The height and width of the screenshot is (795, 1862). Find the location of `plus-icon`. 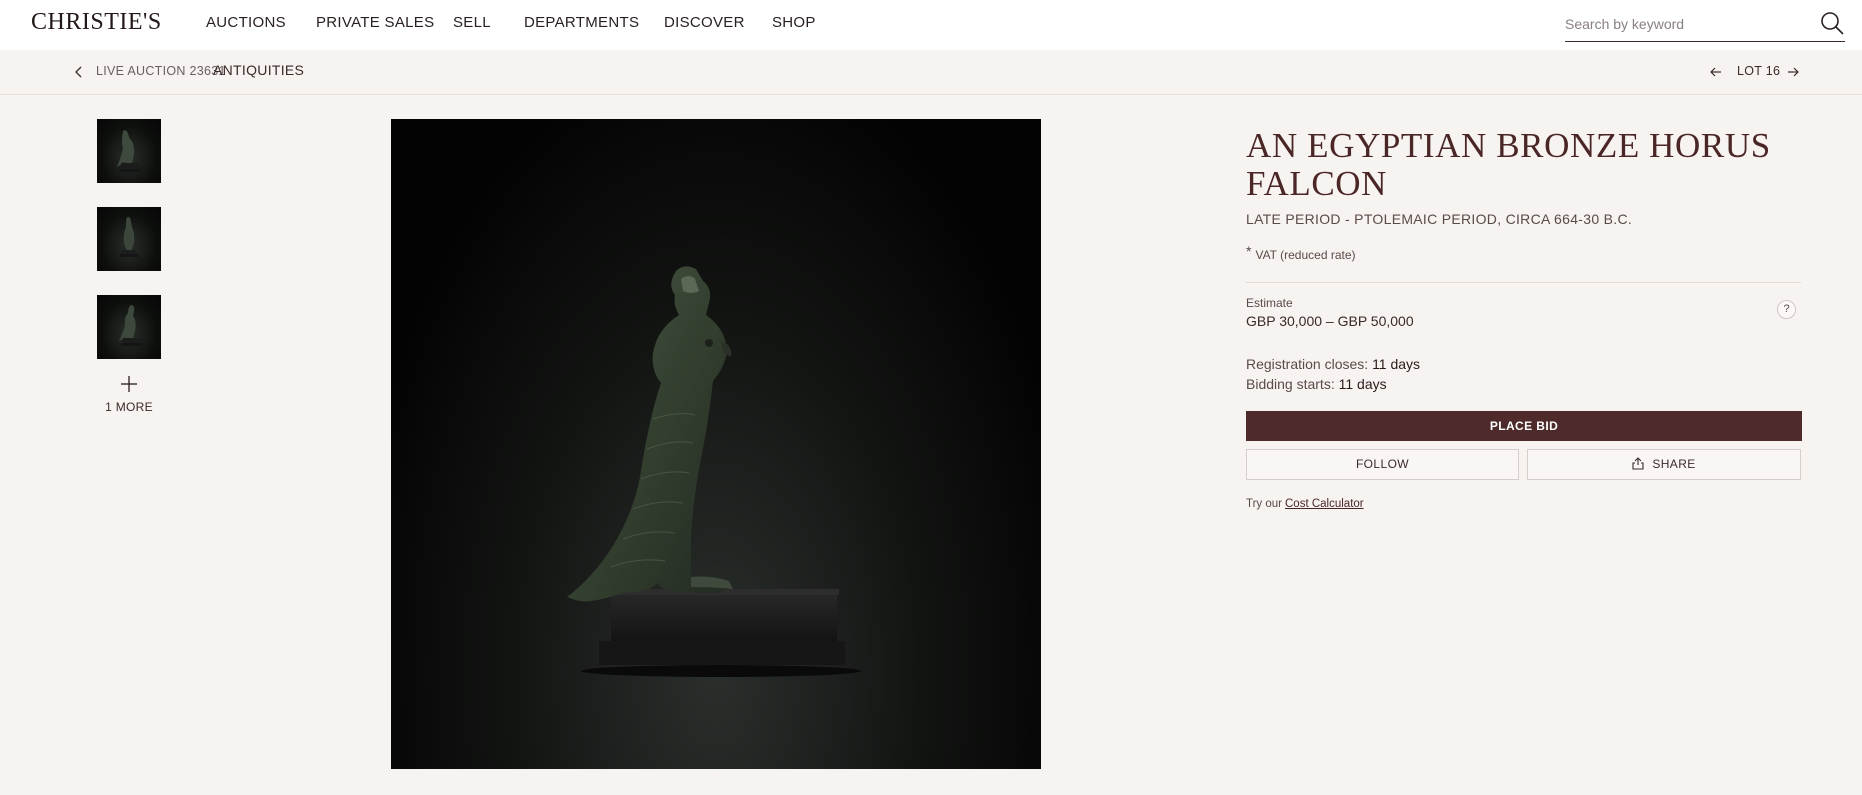

plus-icon is located at coordinates (129, 384).